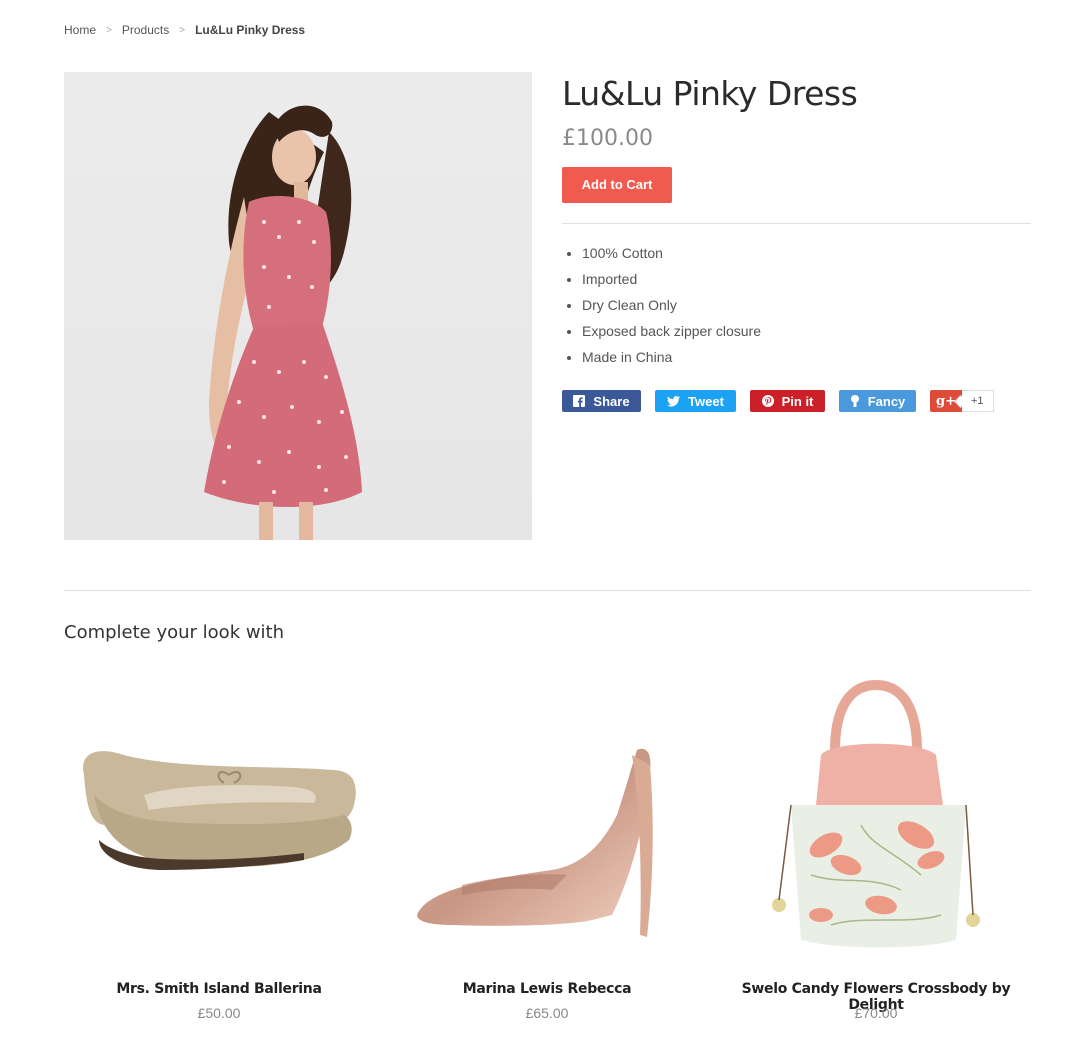 The width and height of the screenshot is (1087, 1063). I want to click on related-product-card: Mrs. Smith Island Ballerina £50.00, so click(219, 855).